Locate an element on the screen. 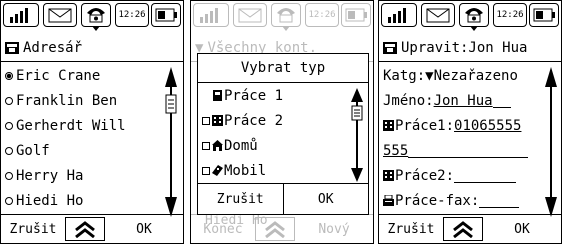 This screenshot has height=244, width=564. screen-title: Upravit:Jon Hua is located at coordinates (470, 48).